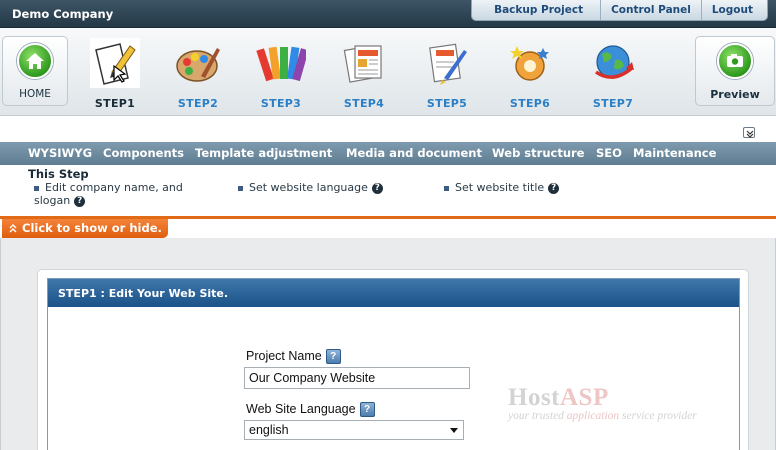 The image size is (776, 450). Describe the element at coordinates (143, 153) in the screenshot. I see `tab-components: Components` at that location.